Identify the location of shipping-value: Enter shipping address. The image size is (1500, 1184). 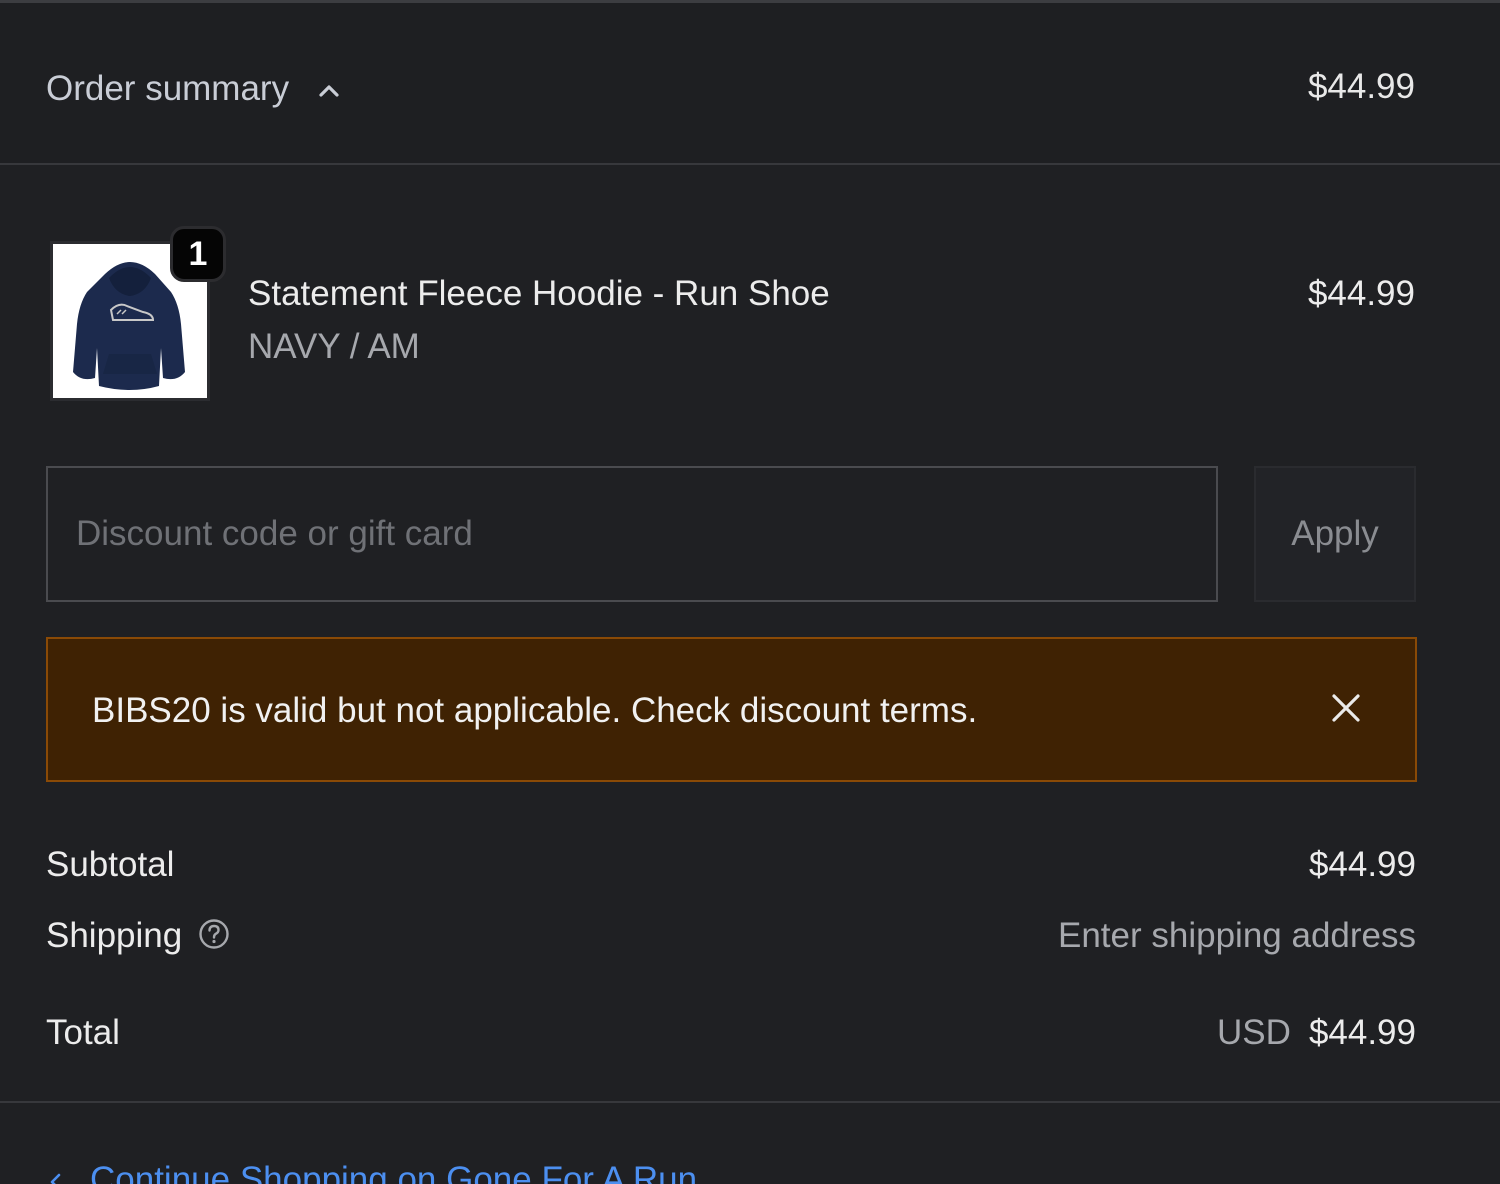
(1237, 935).